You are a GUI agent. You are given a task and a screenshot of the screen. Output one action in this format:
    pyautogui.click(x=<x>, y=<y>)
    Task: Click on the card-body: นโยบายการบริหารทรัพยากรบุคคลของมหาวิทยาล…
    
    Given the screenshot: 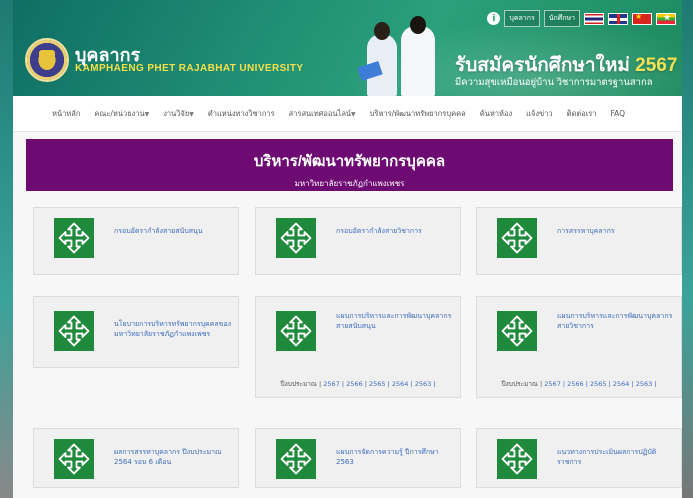 What is the action you would take?
    pyautogui.click(x=136, y=330)
    